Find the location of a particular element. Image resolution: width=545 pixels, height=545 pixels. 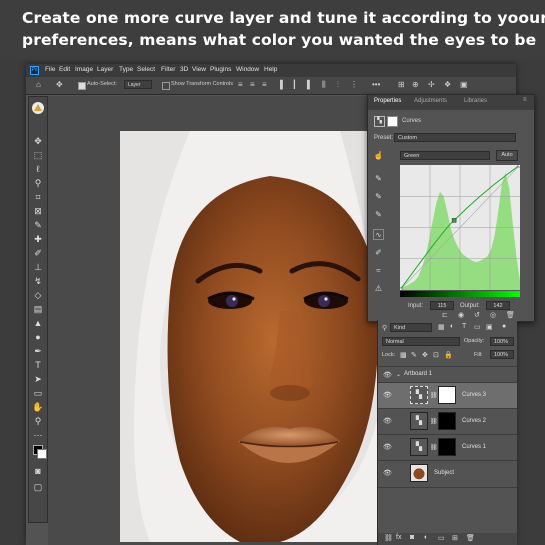

history-brush-icon: ↯ is located at coordinates (38, 281).